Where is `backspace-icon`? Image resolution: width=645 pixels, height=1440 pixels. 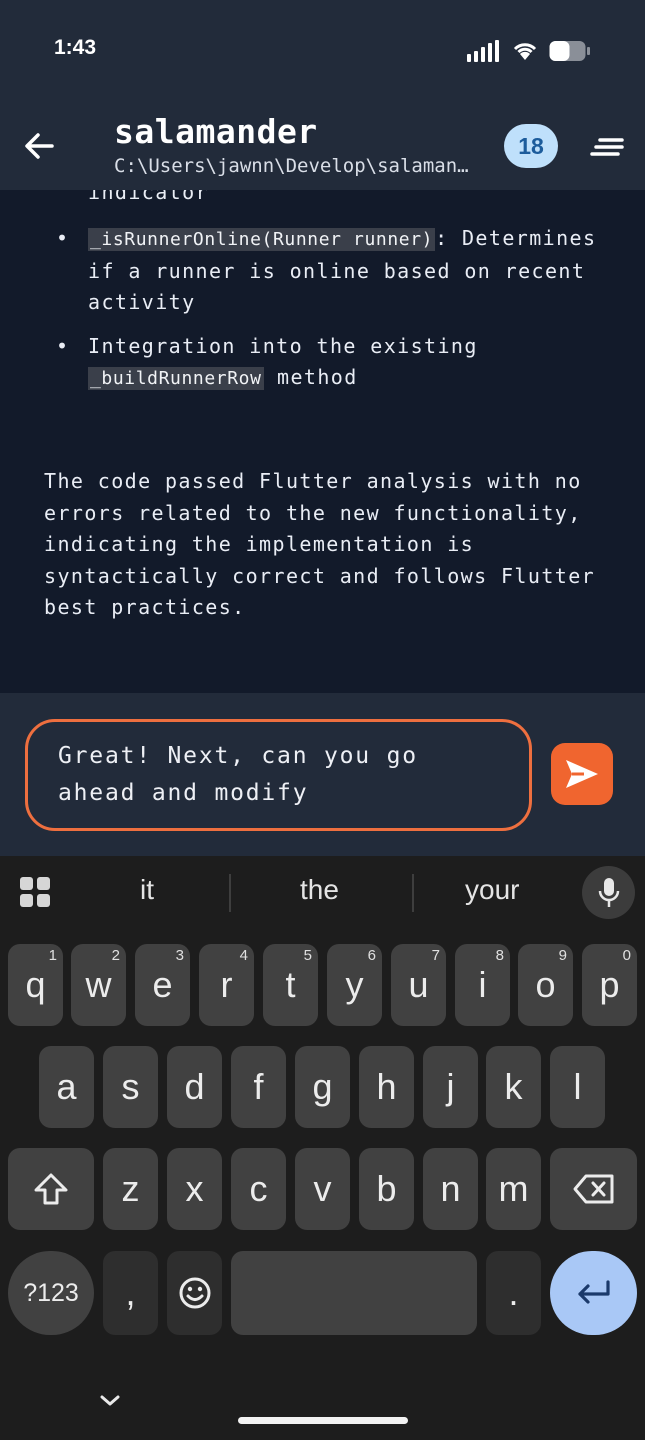
backspace-icon is located at coordinates (593, 1189).